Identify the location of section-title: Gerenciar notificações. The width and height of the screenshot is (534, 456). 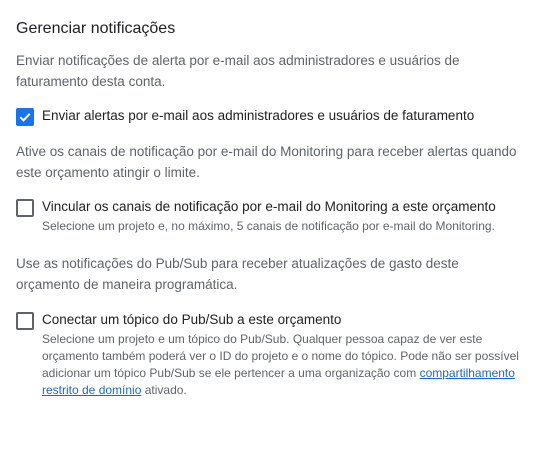
(96, 28).